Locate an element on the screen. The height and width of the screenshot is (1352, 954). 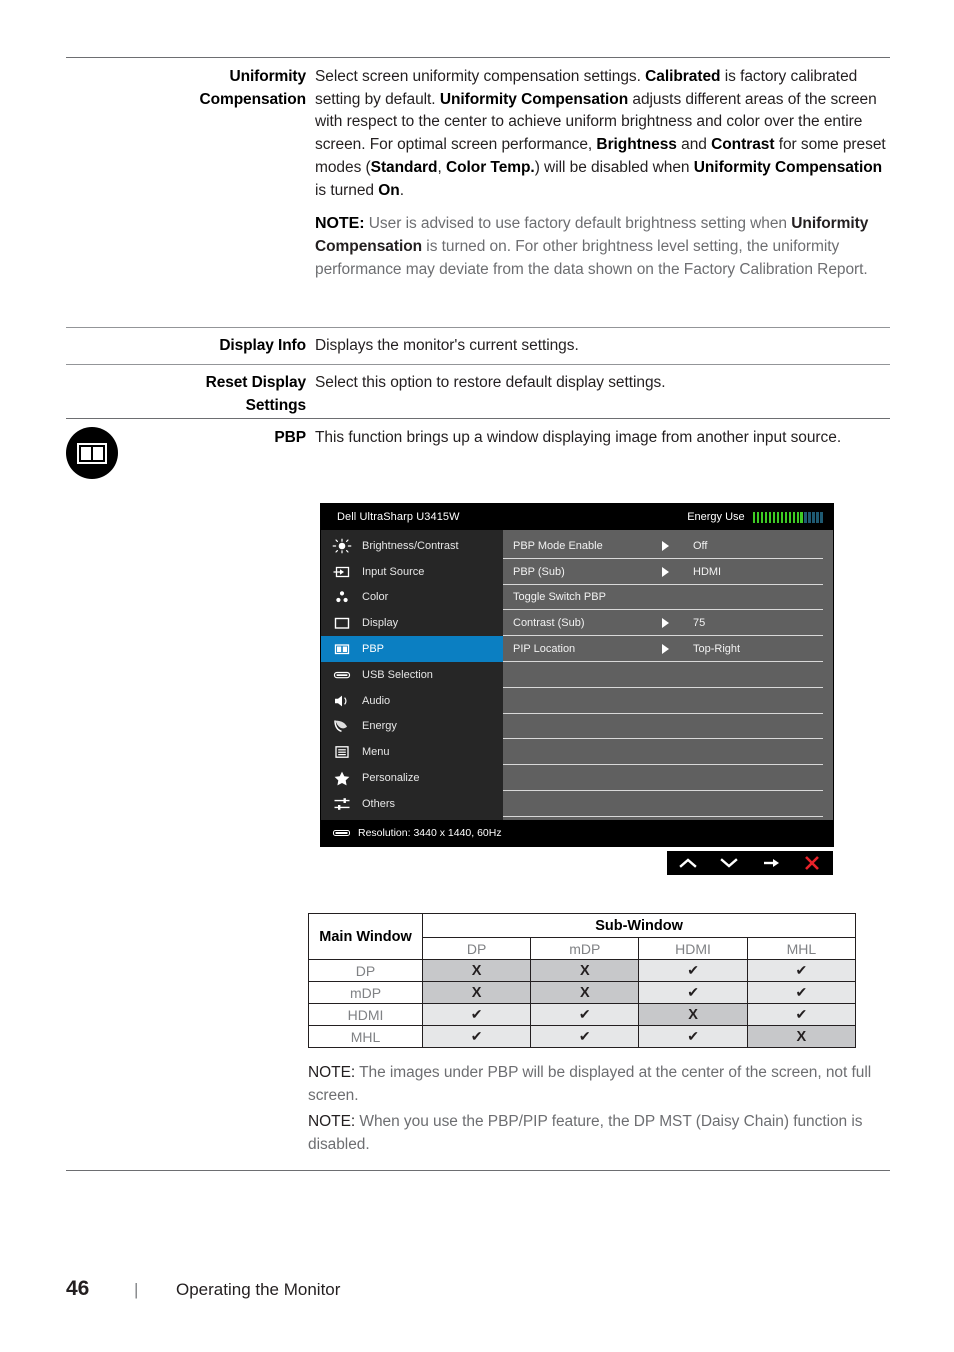
matrix-row-header-mdp: mDP is located at coordinates (365, 992).